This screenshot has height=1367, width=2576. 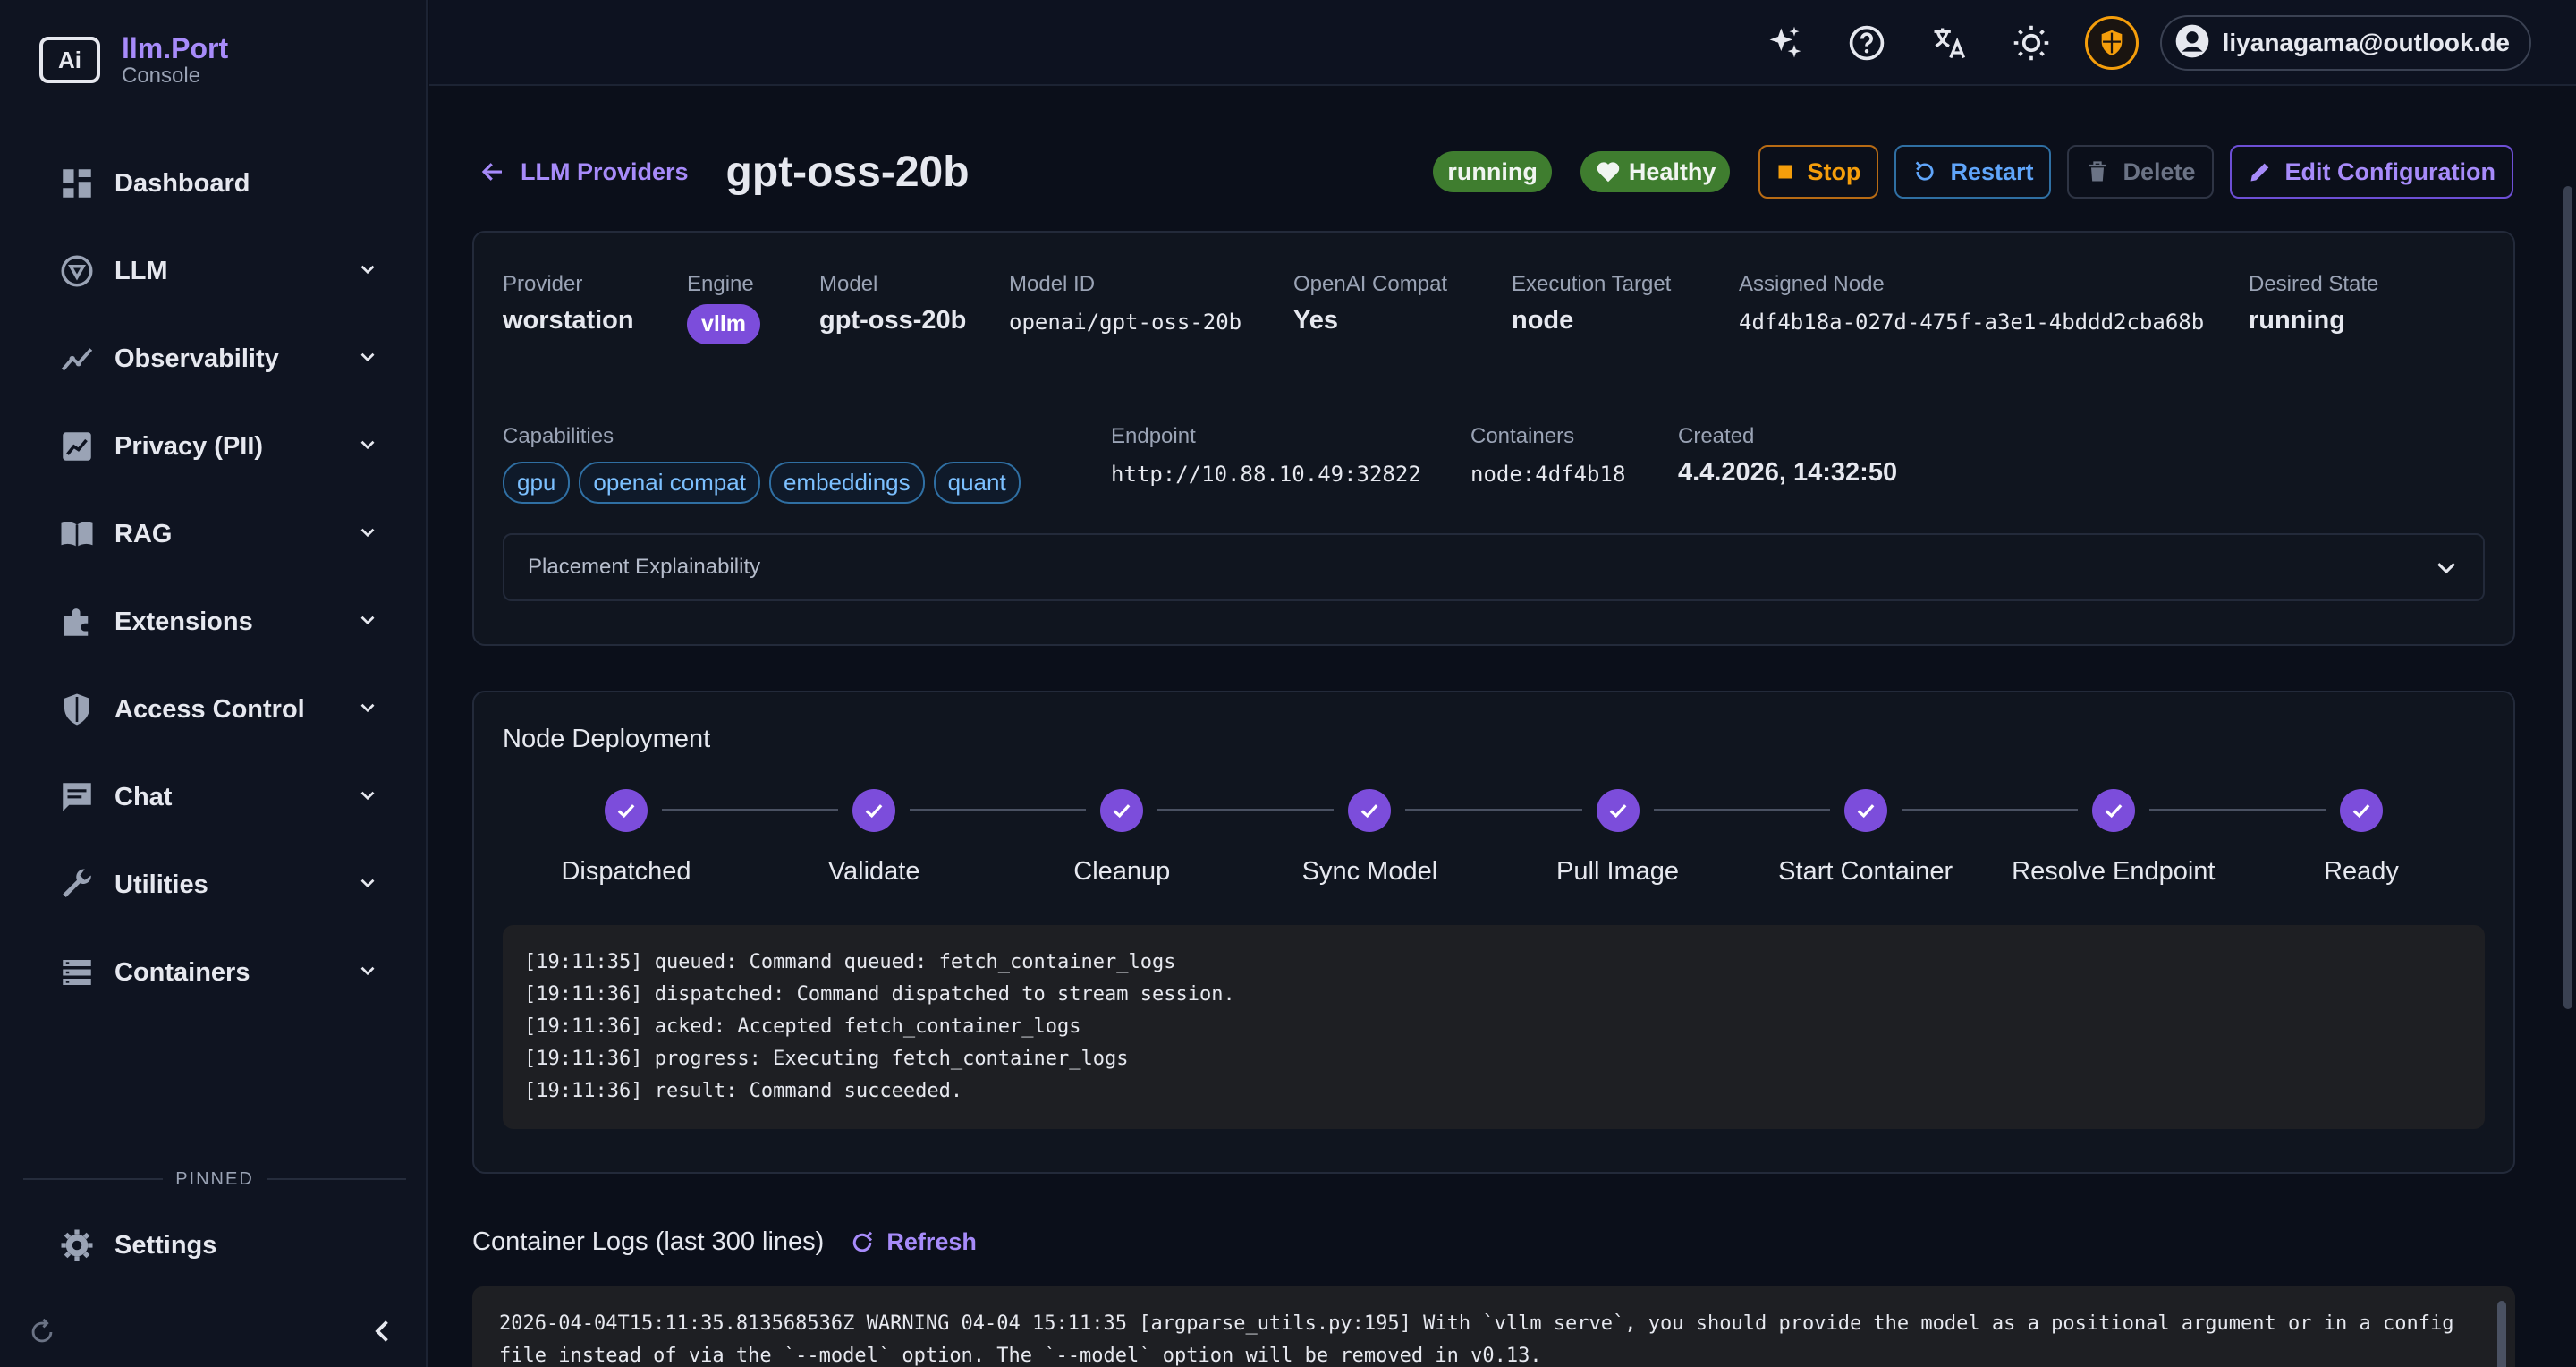 What do you see at coordinates (977, 483) in the screenshot?
I see `capability-chip: quant` at bounding box center [977, 483].